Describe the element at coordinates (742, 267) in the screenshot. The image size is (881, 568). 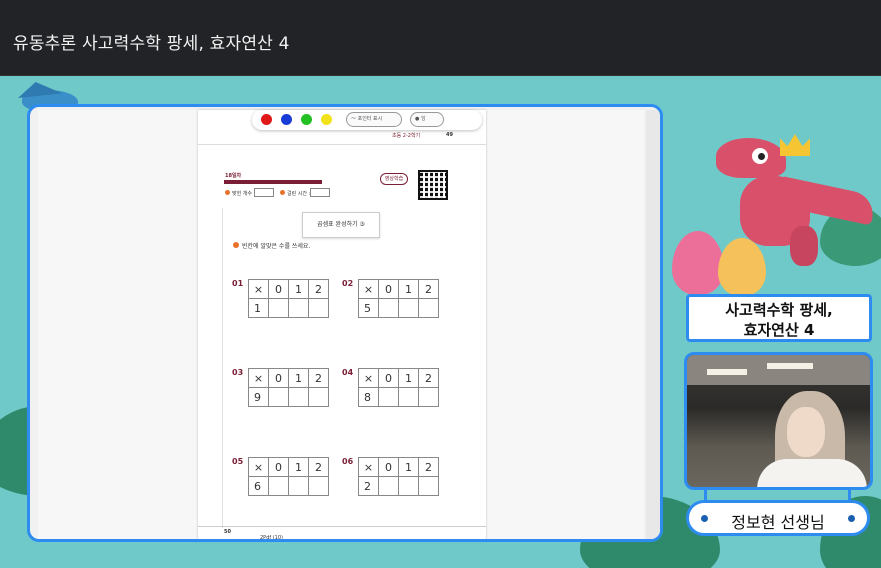
I see `yellow-egg-illustration` at that location.